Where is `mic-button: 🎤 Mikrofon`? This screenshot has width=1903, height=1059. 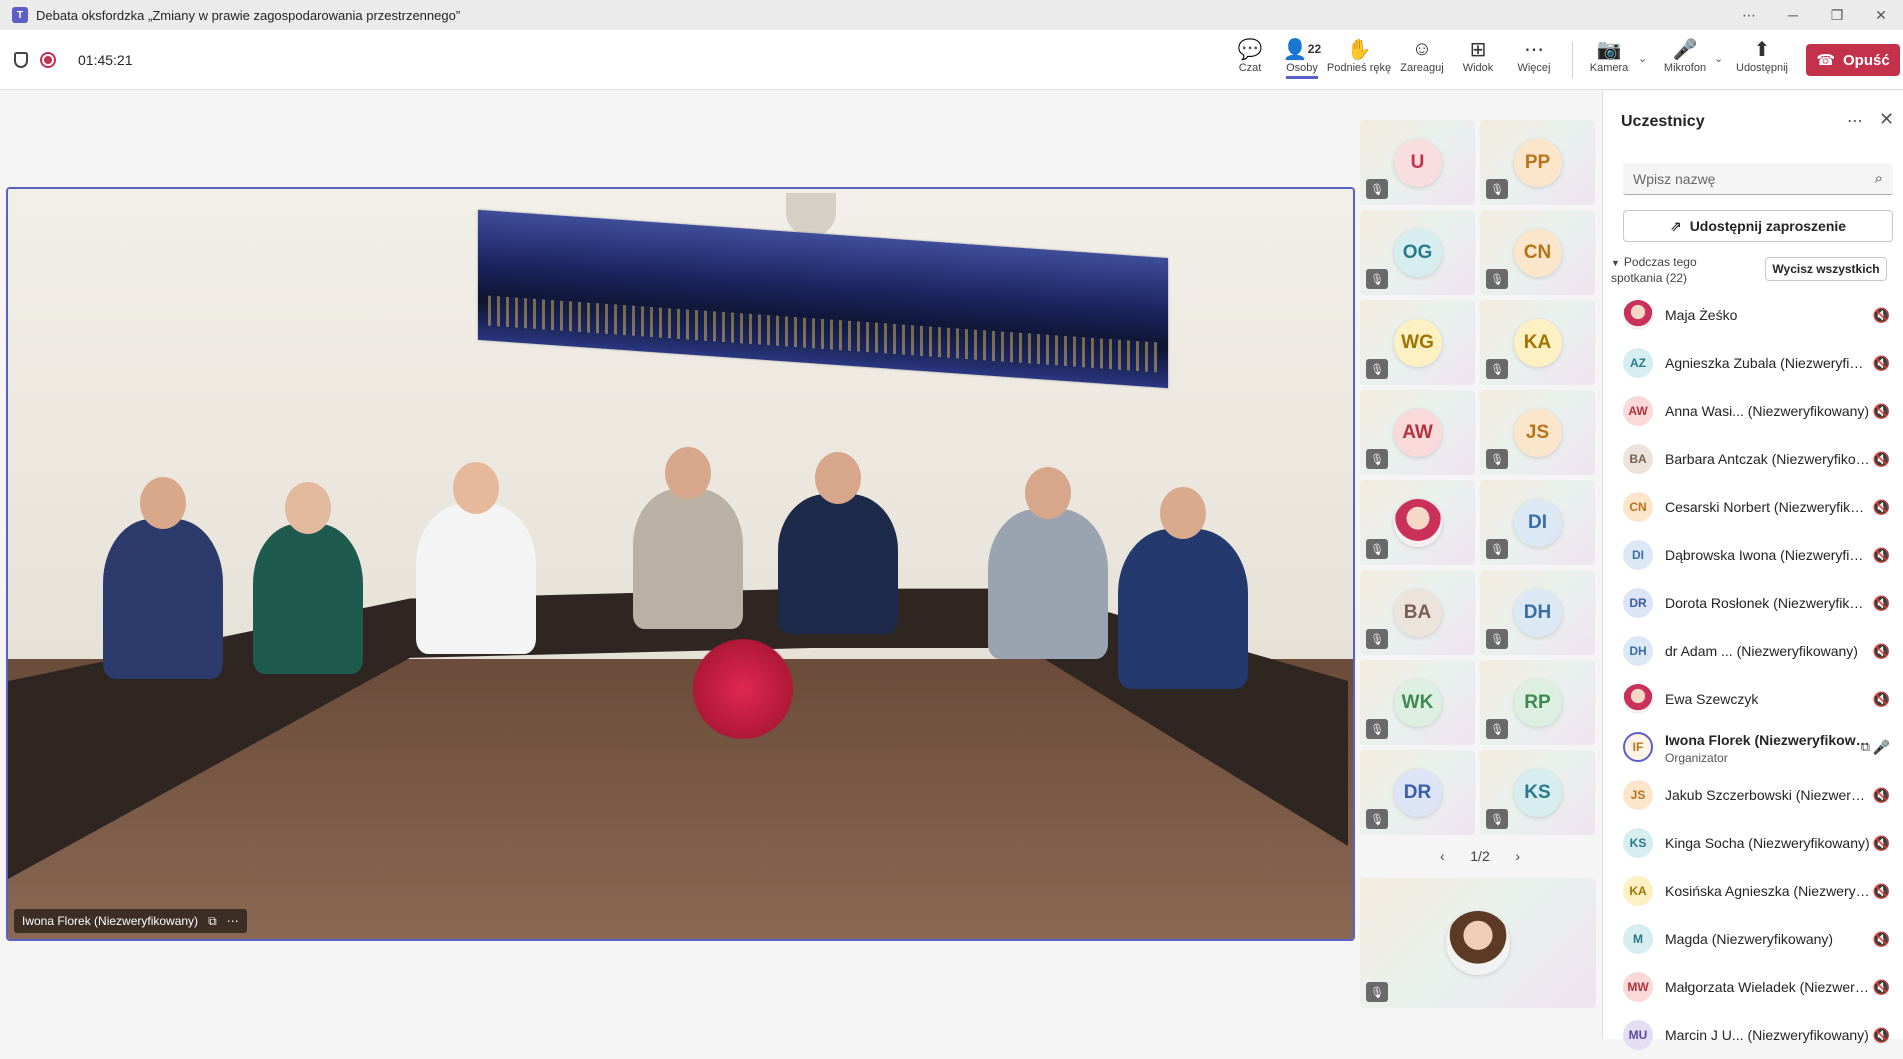 mic-button: 🎤 Mikrofon is located at coordinates (1685, 61).